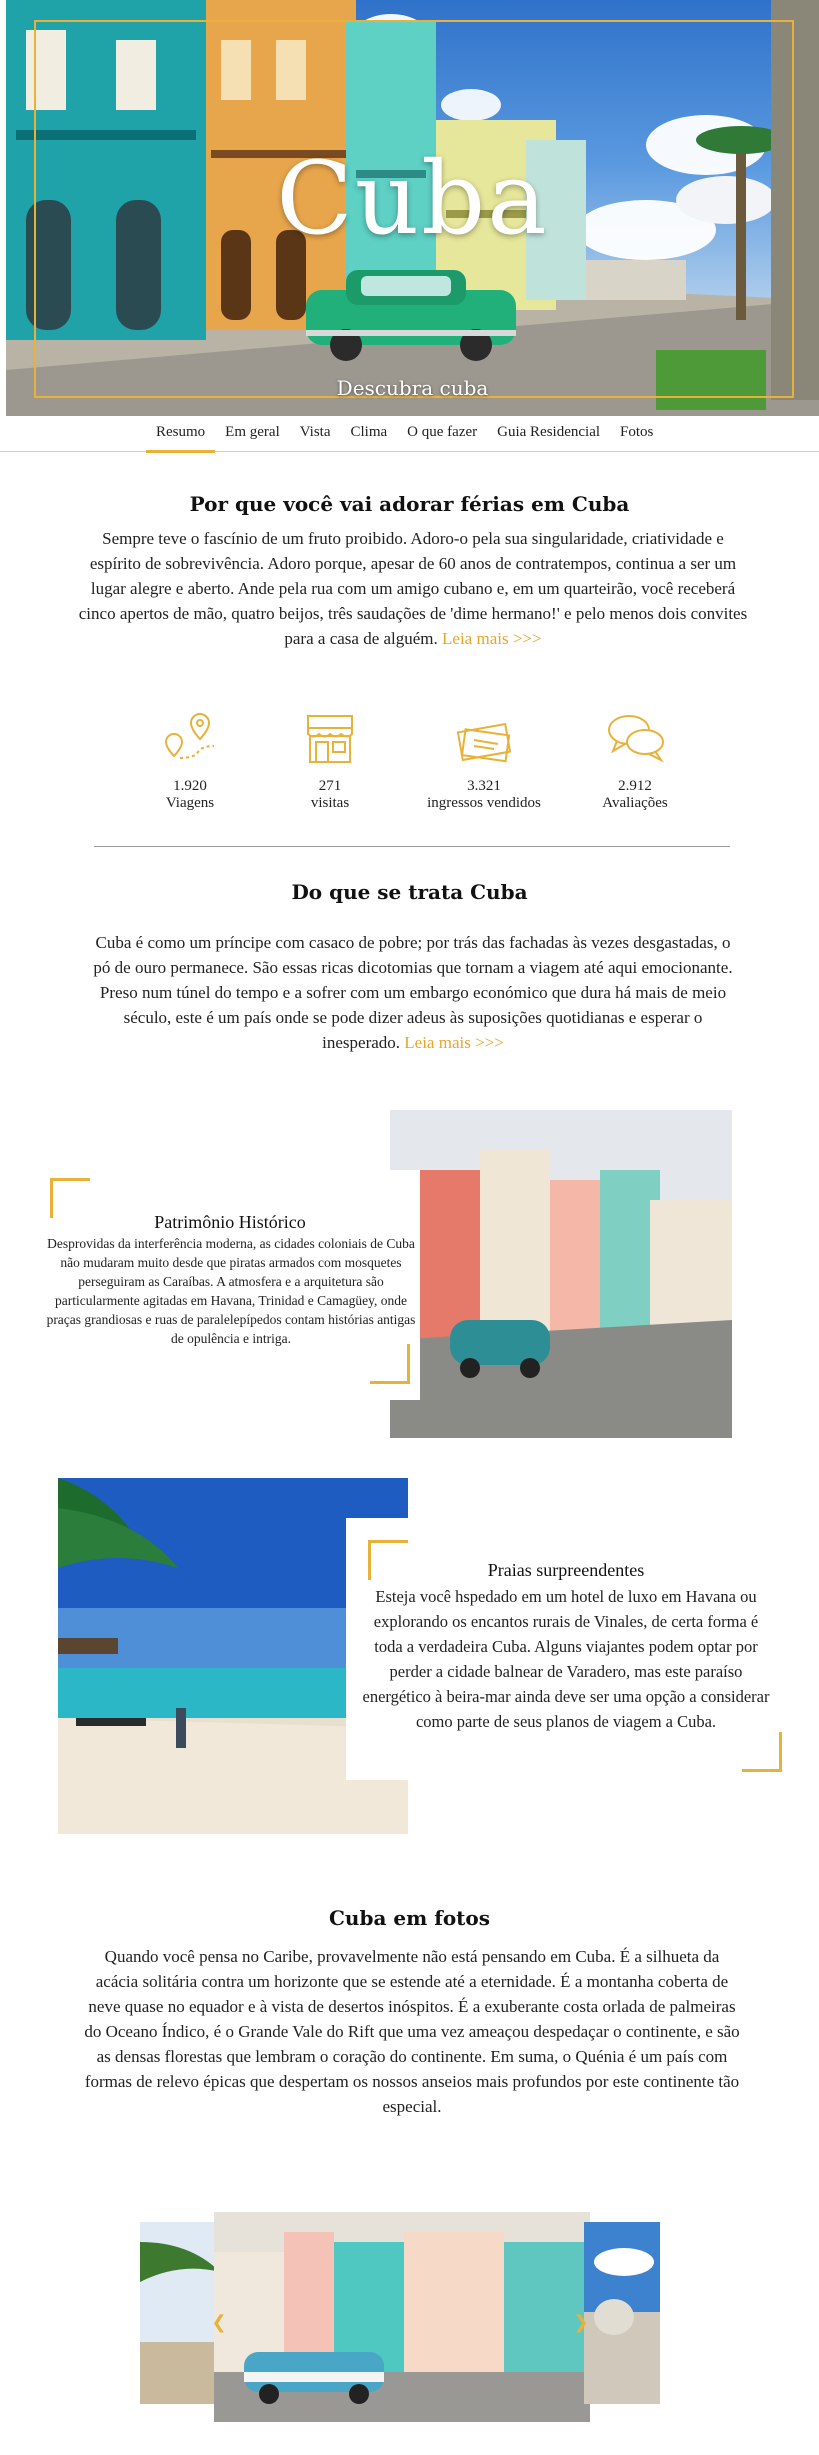 The height and width of the screenshot is (2455, 819). What do you see at coordinates (409, 504) in the screenshot?
I see `why-heading: Por que você vai adorar férias em Cuba` at bounding box center [409, 504].